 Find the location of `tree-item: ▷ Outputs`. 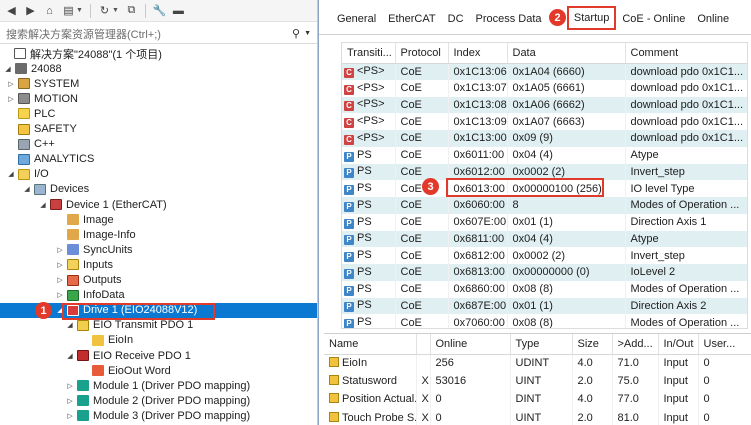

tree-item: ▷ Outputs is located at coordinates (158, 280).